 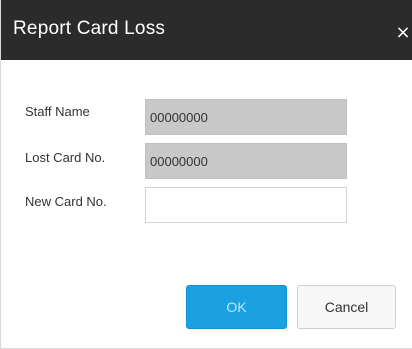 What do you see at coordinates (246, 161) in the screenshot?
I see `lost-card-no-field` at bounding box center [246, 161].